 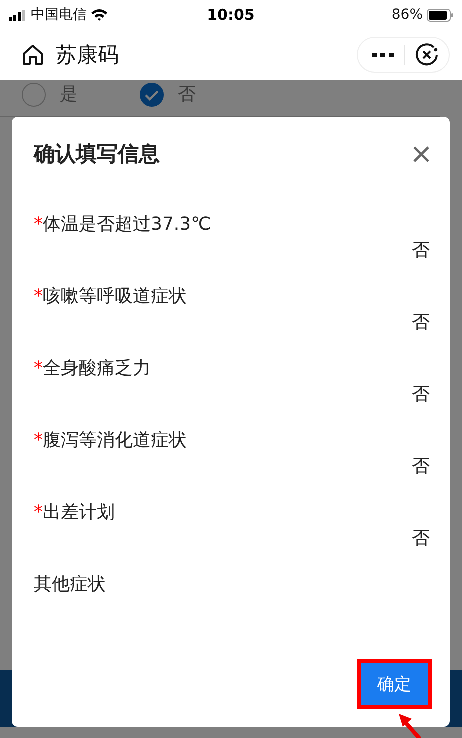 I want to click on field-label: *腹泻等消化道症状, so click(x=111, y=441).